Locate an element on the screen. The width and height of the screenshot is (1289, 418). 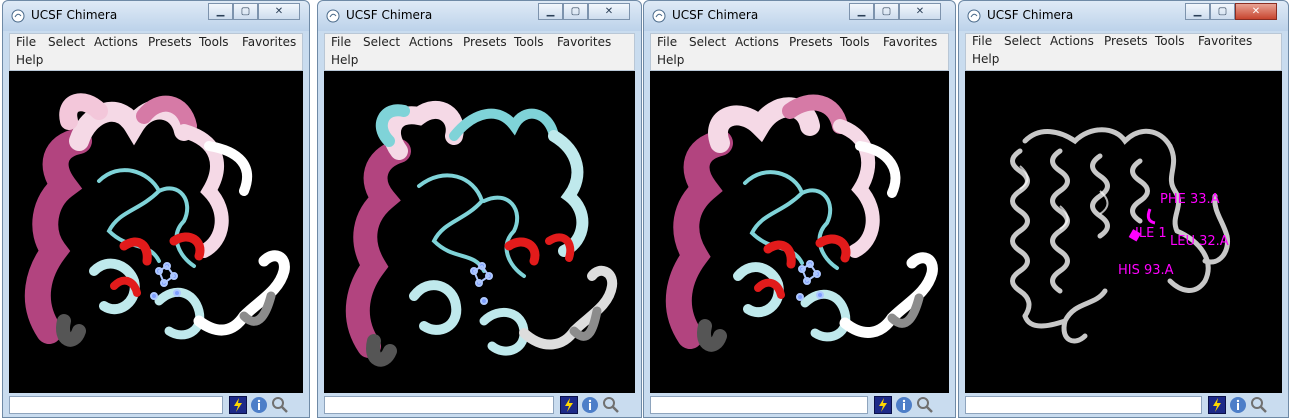
residue-label: LEU 32.A is located at coordinates (1199, 241).